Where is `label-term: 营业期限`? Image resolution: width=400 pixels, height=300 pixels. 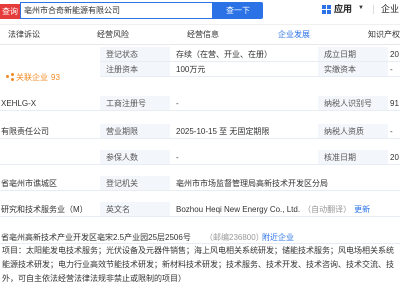
label-term: 营业期限 is located at coordinates (135, 131).